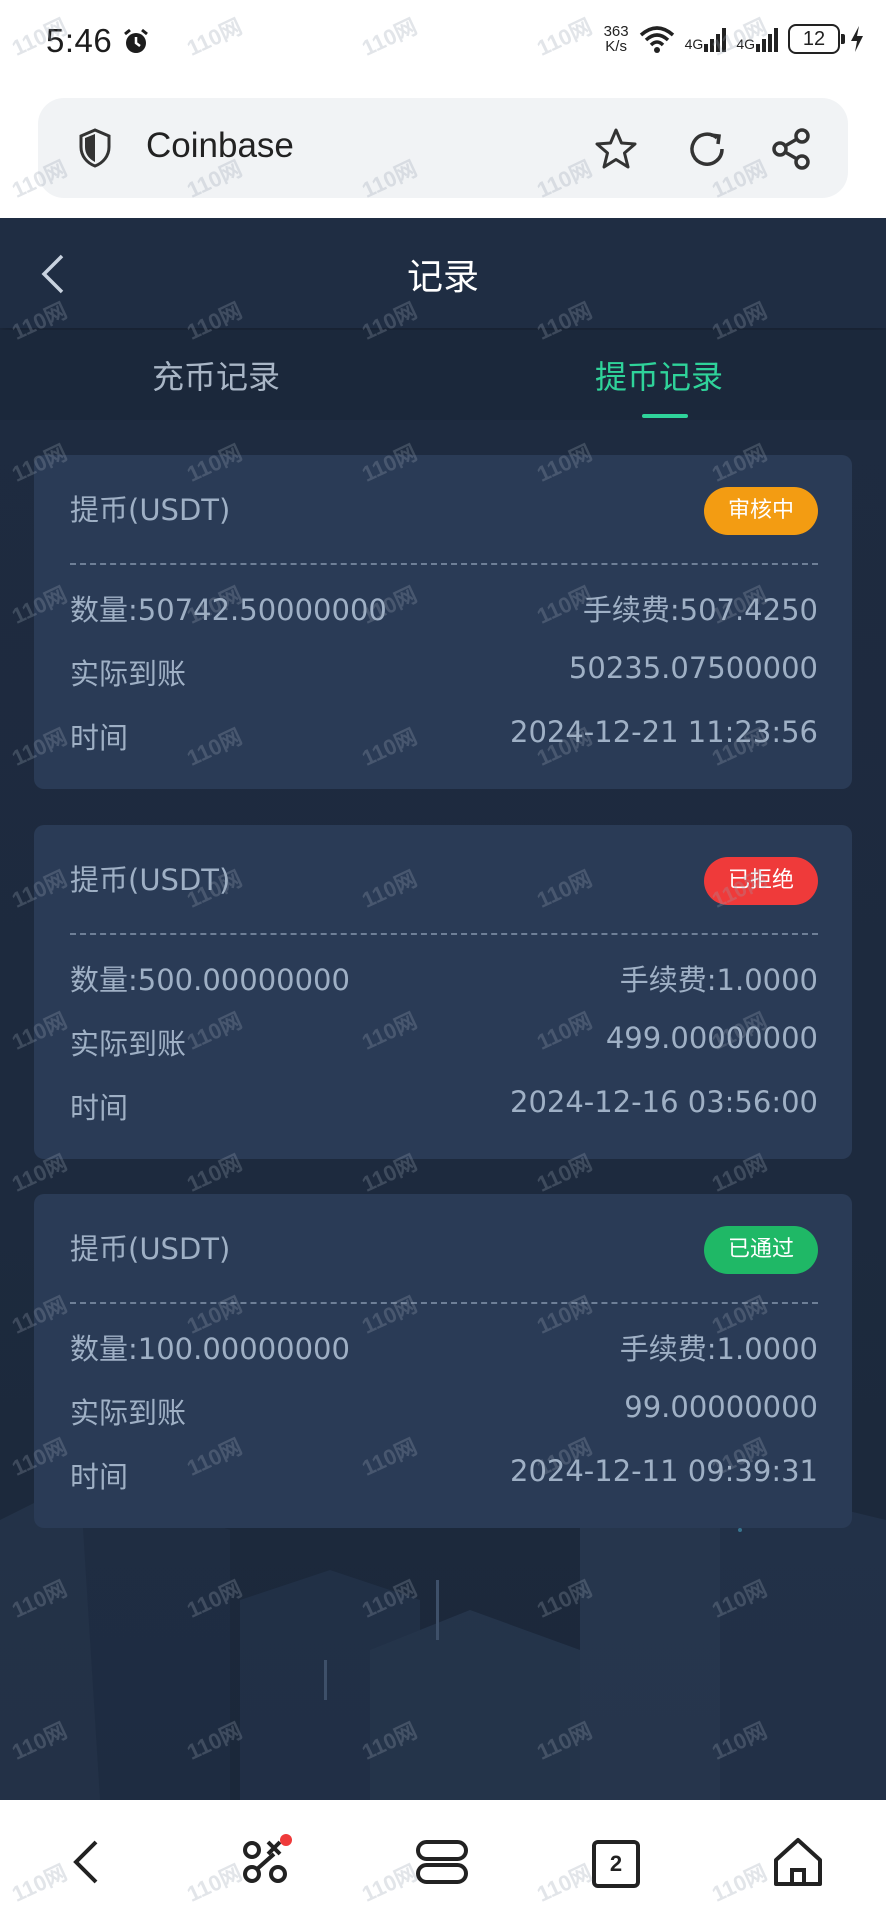 The height and width of the screenshot is (1920, 886). What do you see at coordinates (220, 146) in the screenshot?
I see `site-name: Coinbase` at bounding box center [220, 146].